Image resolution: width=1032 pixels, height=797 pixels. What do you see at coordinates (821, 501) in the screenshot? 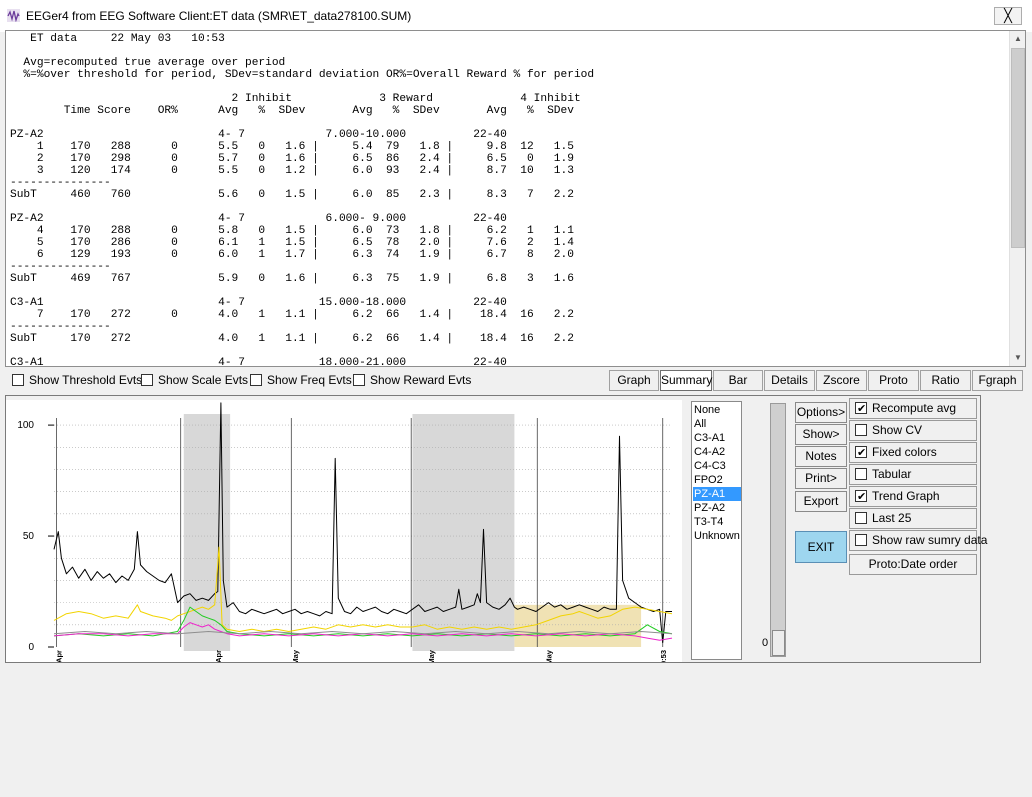
I see `export-button: Export` at bounding box center [821, 501].